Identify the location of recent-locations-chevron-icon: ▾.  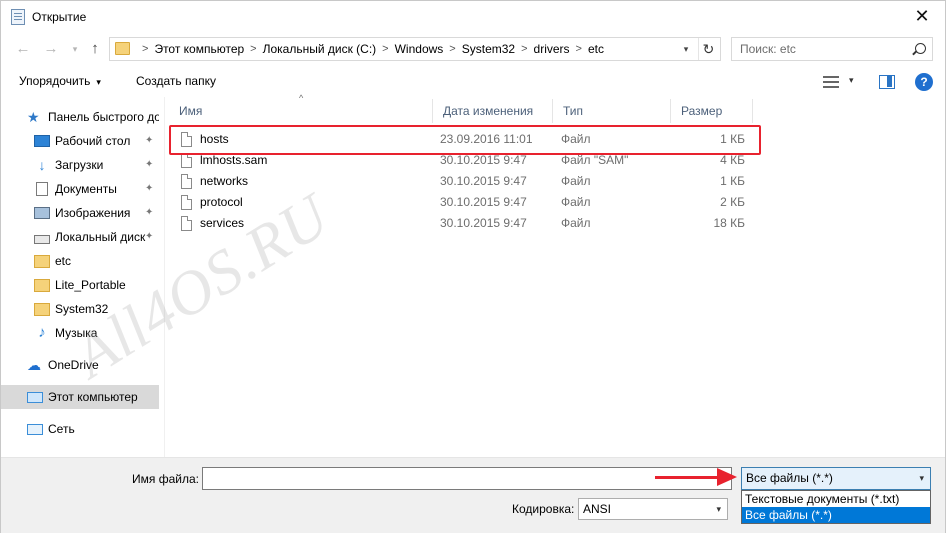
(75, 49).